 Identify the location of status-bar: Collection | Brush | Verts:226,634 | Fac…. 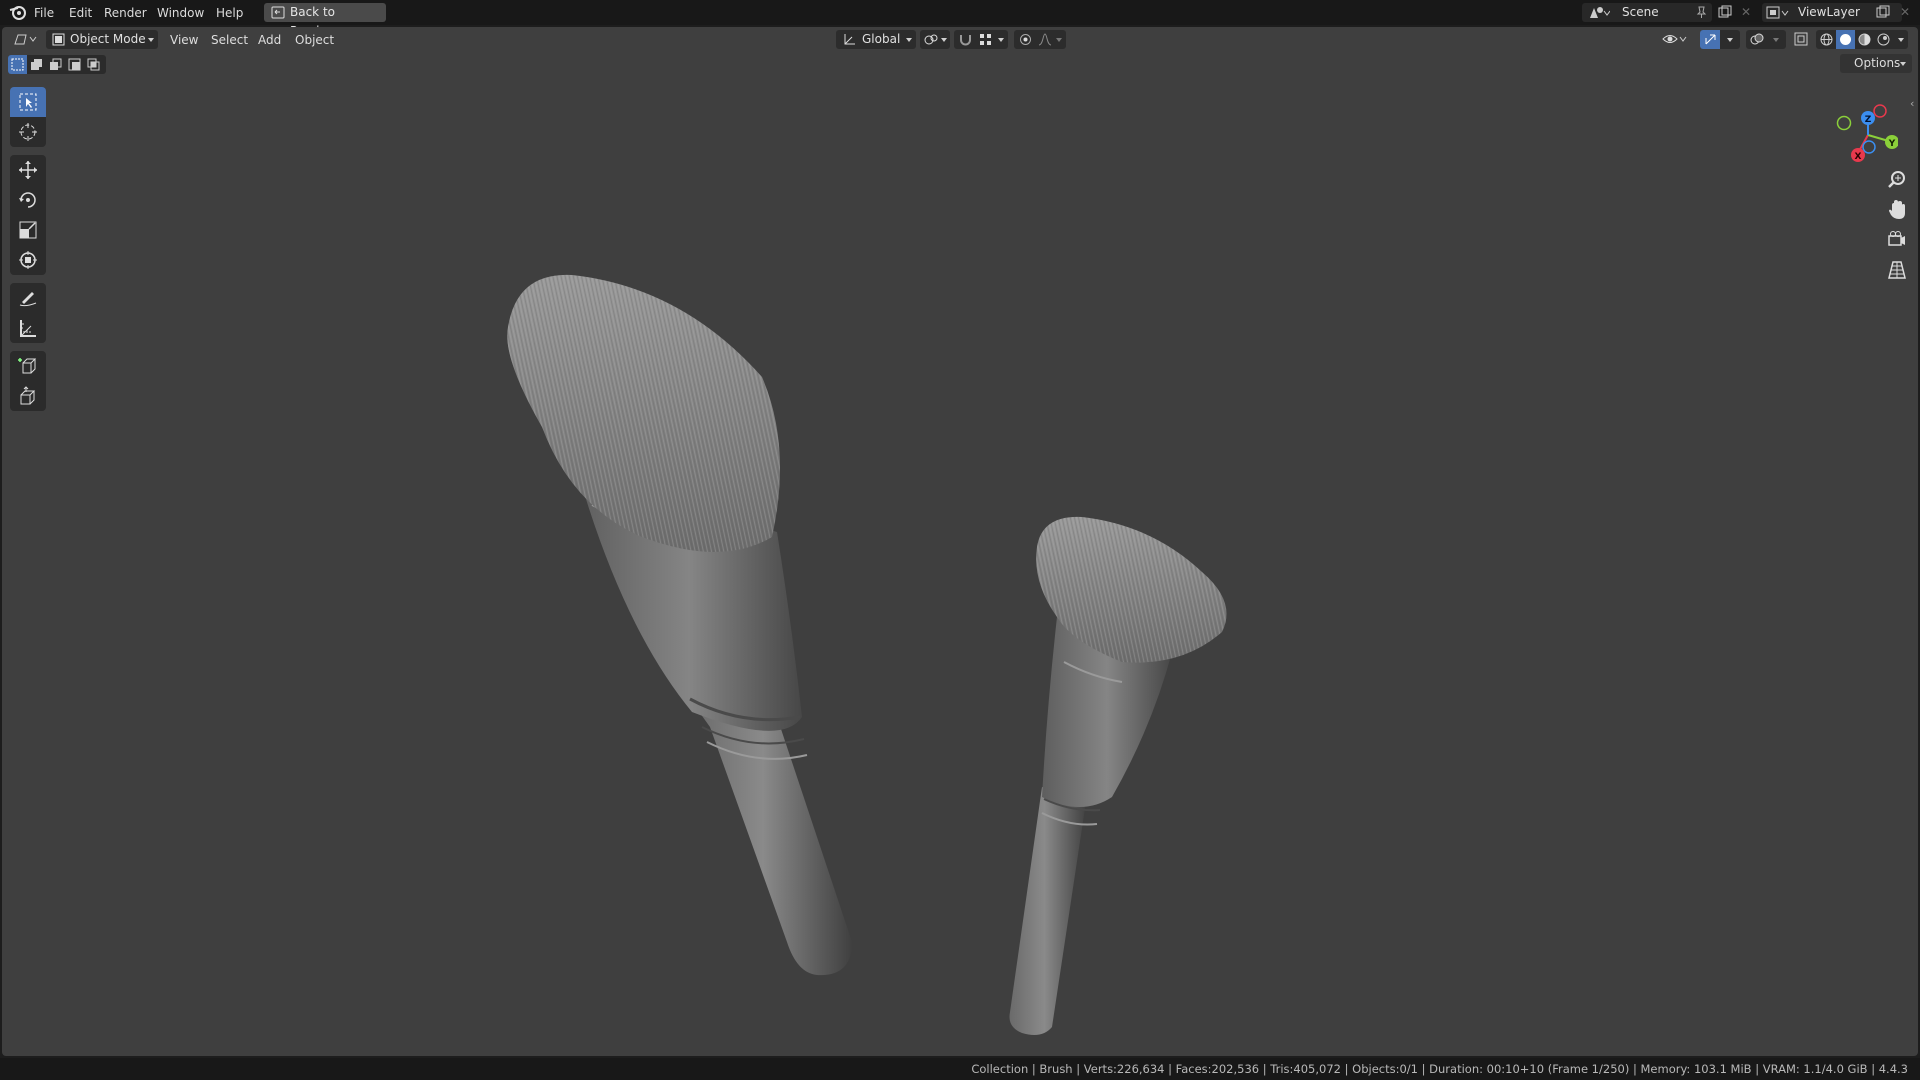
(960, 1069).